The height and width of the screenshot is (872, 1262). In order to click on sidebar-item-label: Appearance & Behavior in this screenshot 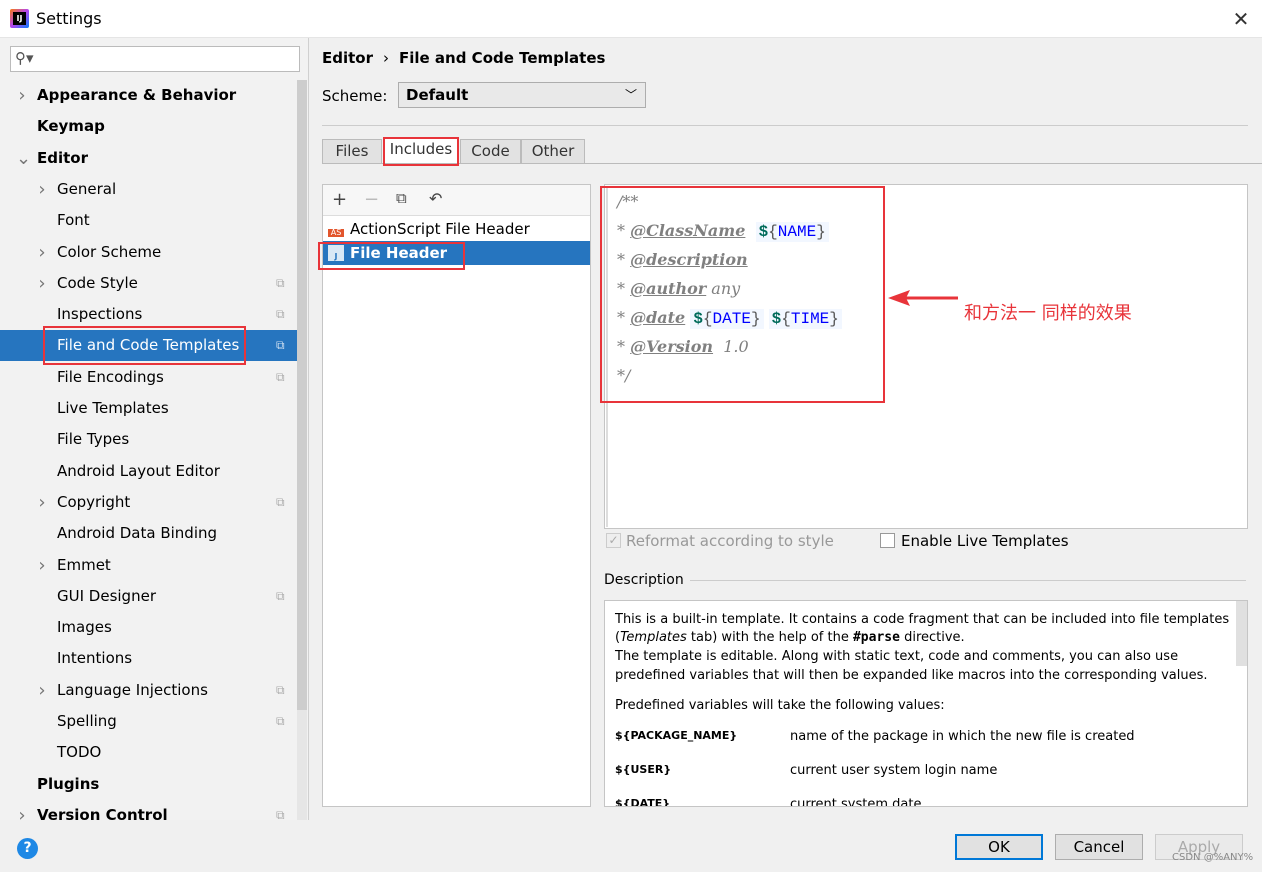, I will do `click(137, 95)`.